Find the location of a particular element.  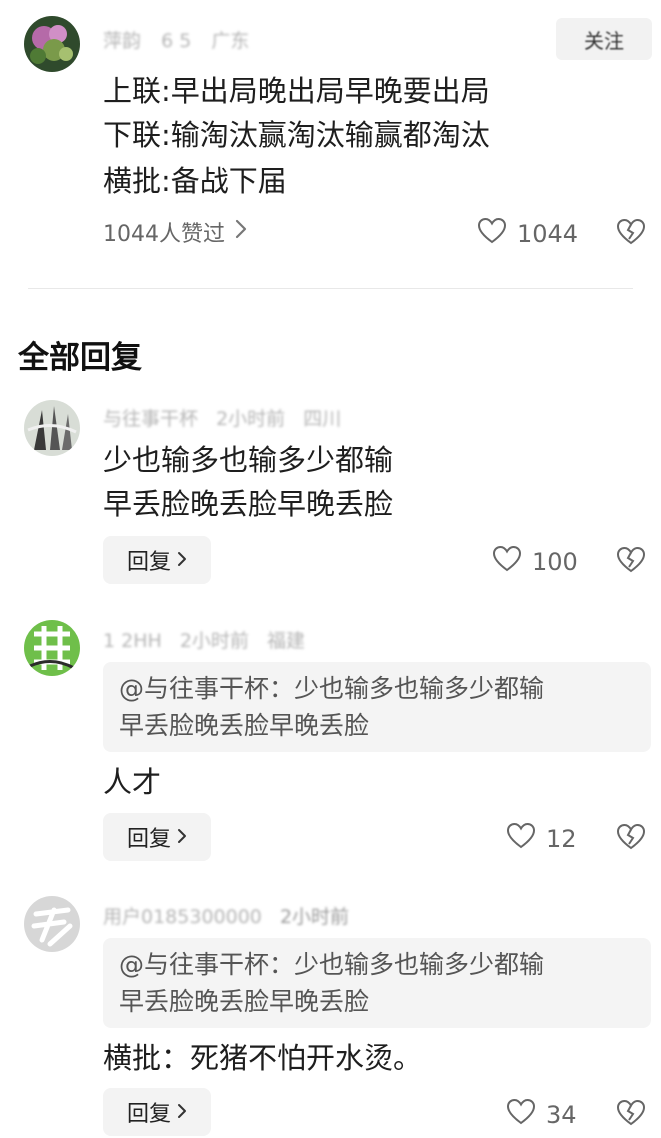

reply-line: 早丢脸晚丢脸早晚丢脸 is located at coordinates (248, 504).